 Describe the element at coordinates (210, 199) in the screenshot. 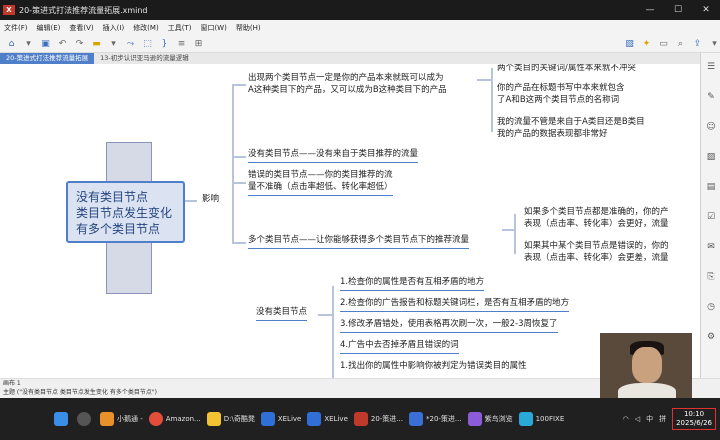

I see `topic-influence: 影响` at that location.